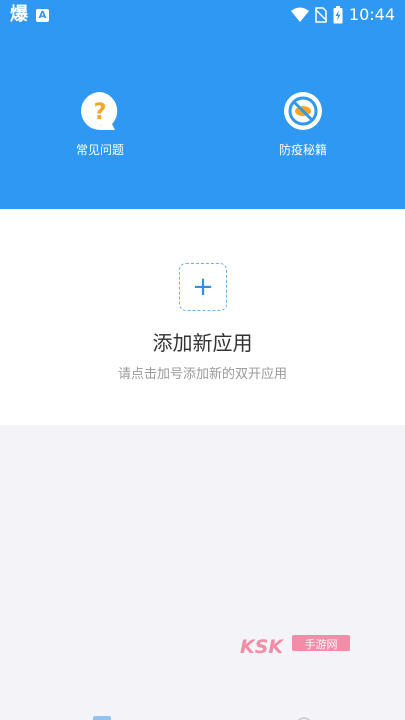 This screenshot has height=720, width=405. I want to click on add-app-button: +, so click(203, 287).